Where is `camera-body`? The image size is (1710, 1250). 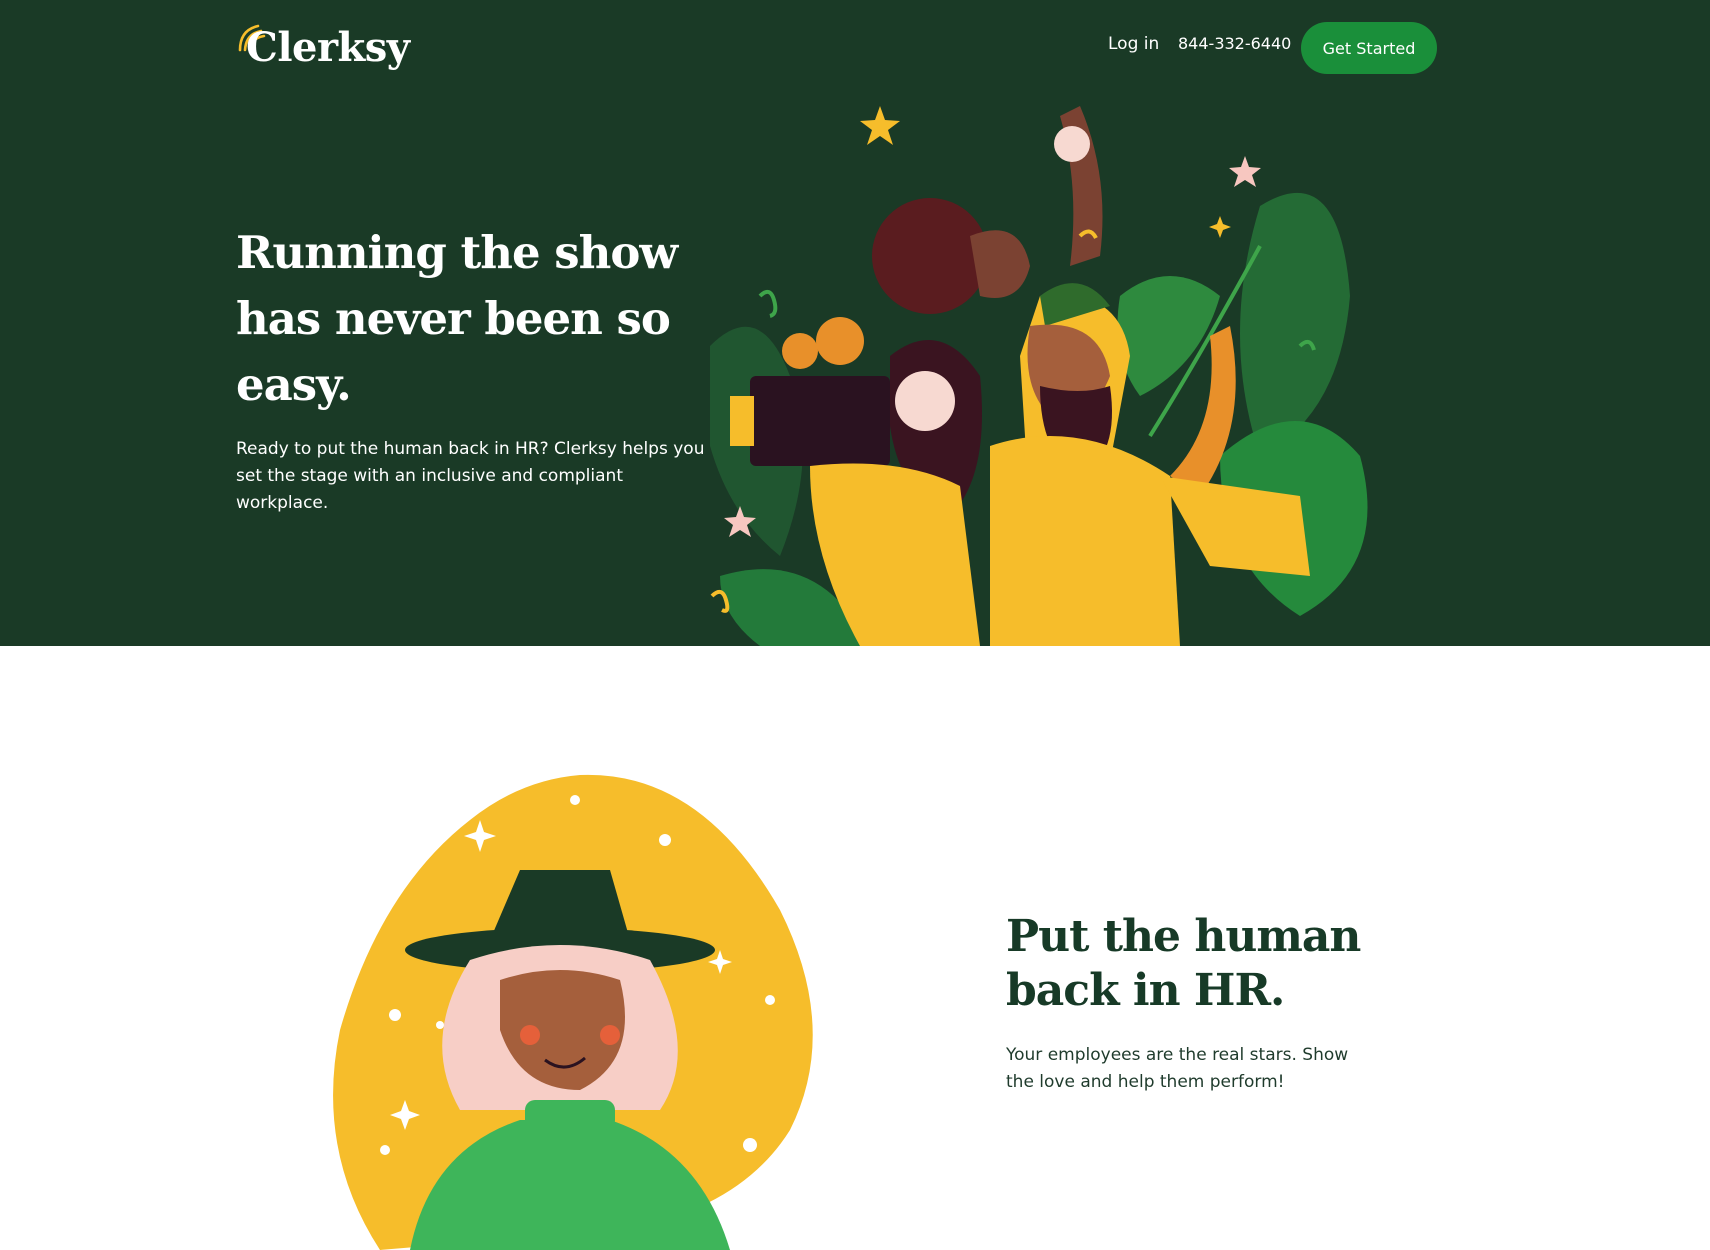
camera-body is located at coordinates (820, 421).